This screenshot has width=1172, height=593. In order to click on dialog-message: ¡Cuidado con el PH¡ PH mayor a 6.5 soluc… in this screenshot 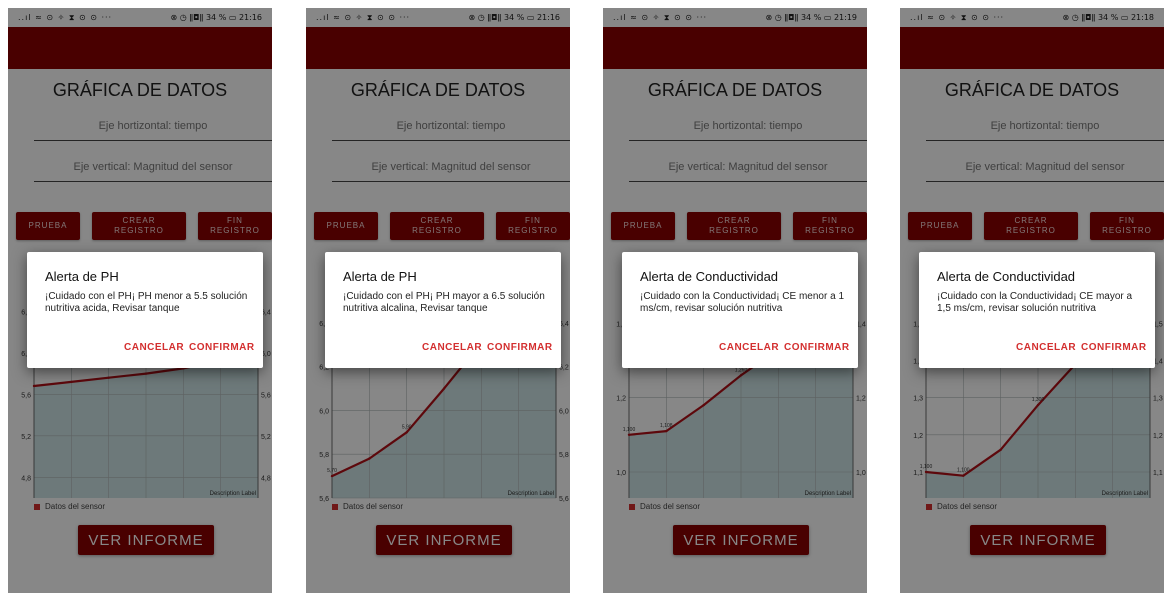, I will do `click(444, 302)`.